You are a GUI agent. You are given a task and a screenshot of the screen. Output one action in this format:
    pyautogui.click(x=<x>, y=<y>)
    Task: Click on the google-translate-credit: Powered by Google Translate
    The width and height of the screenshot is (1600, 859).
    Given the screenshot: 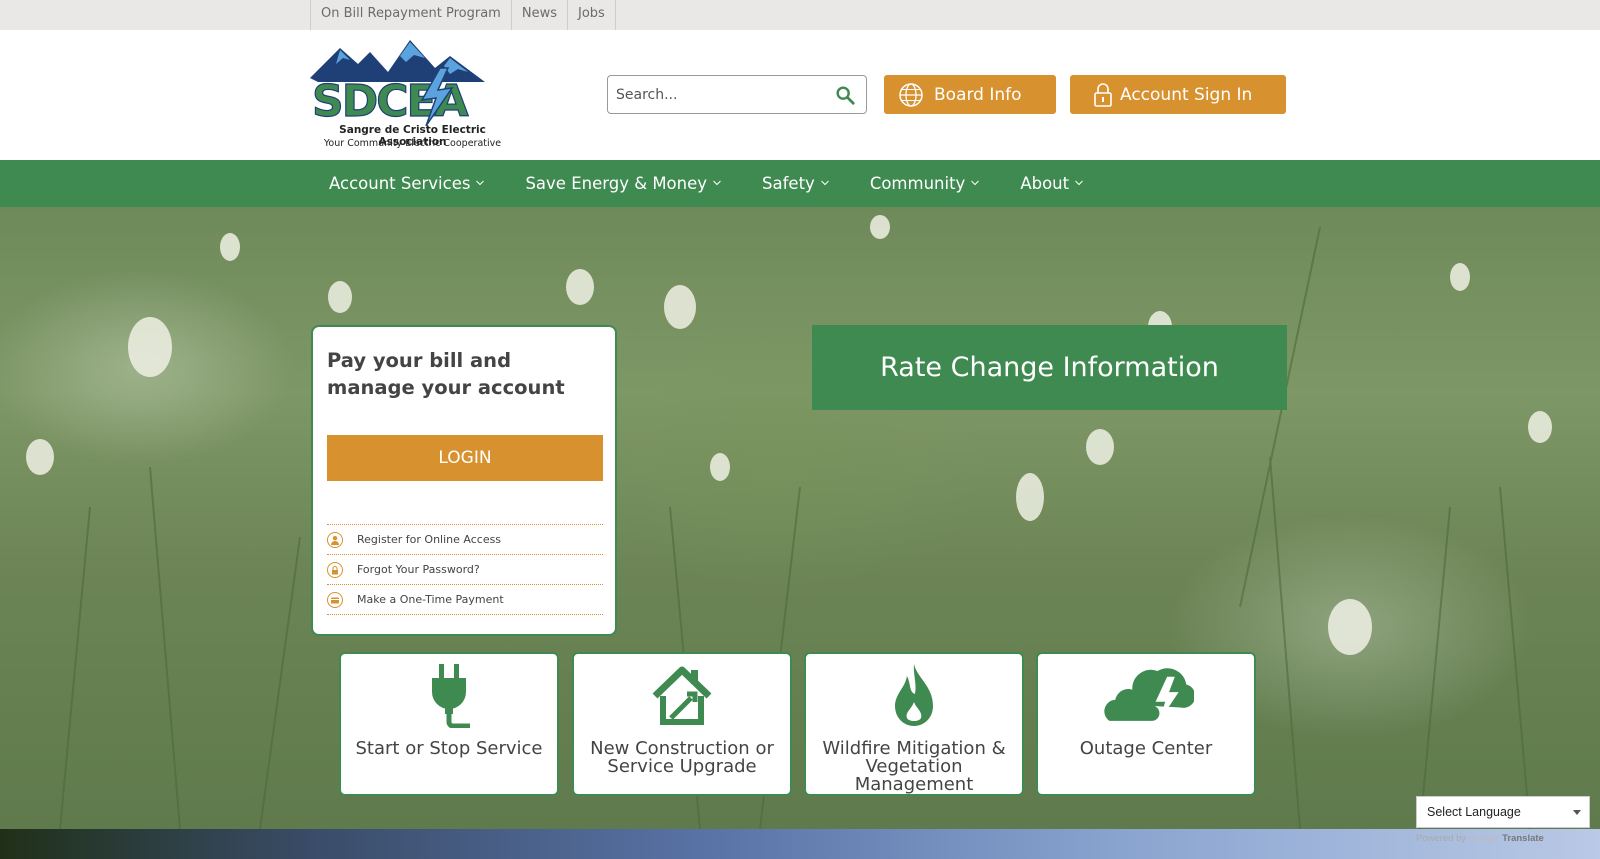 What is the action you would take?
    pyautogui.click(x=1480, y=838)
    